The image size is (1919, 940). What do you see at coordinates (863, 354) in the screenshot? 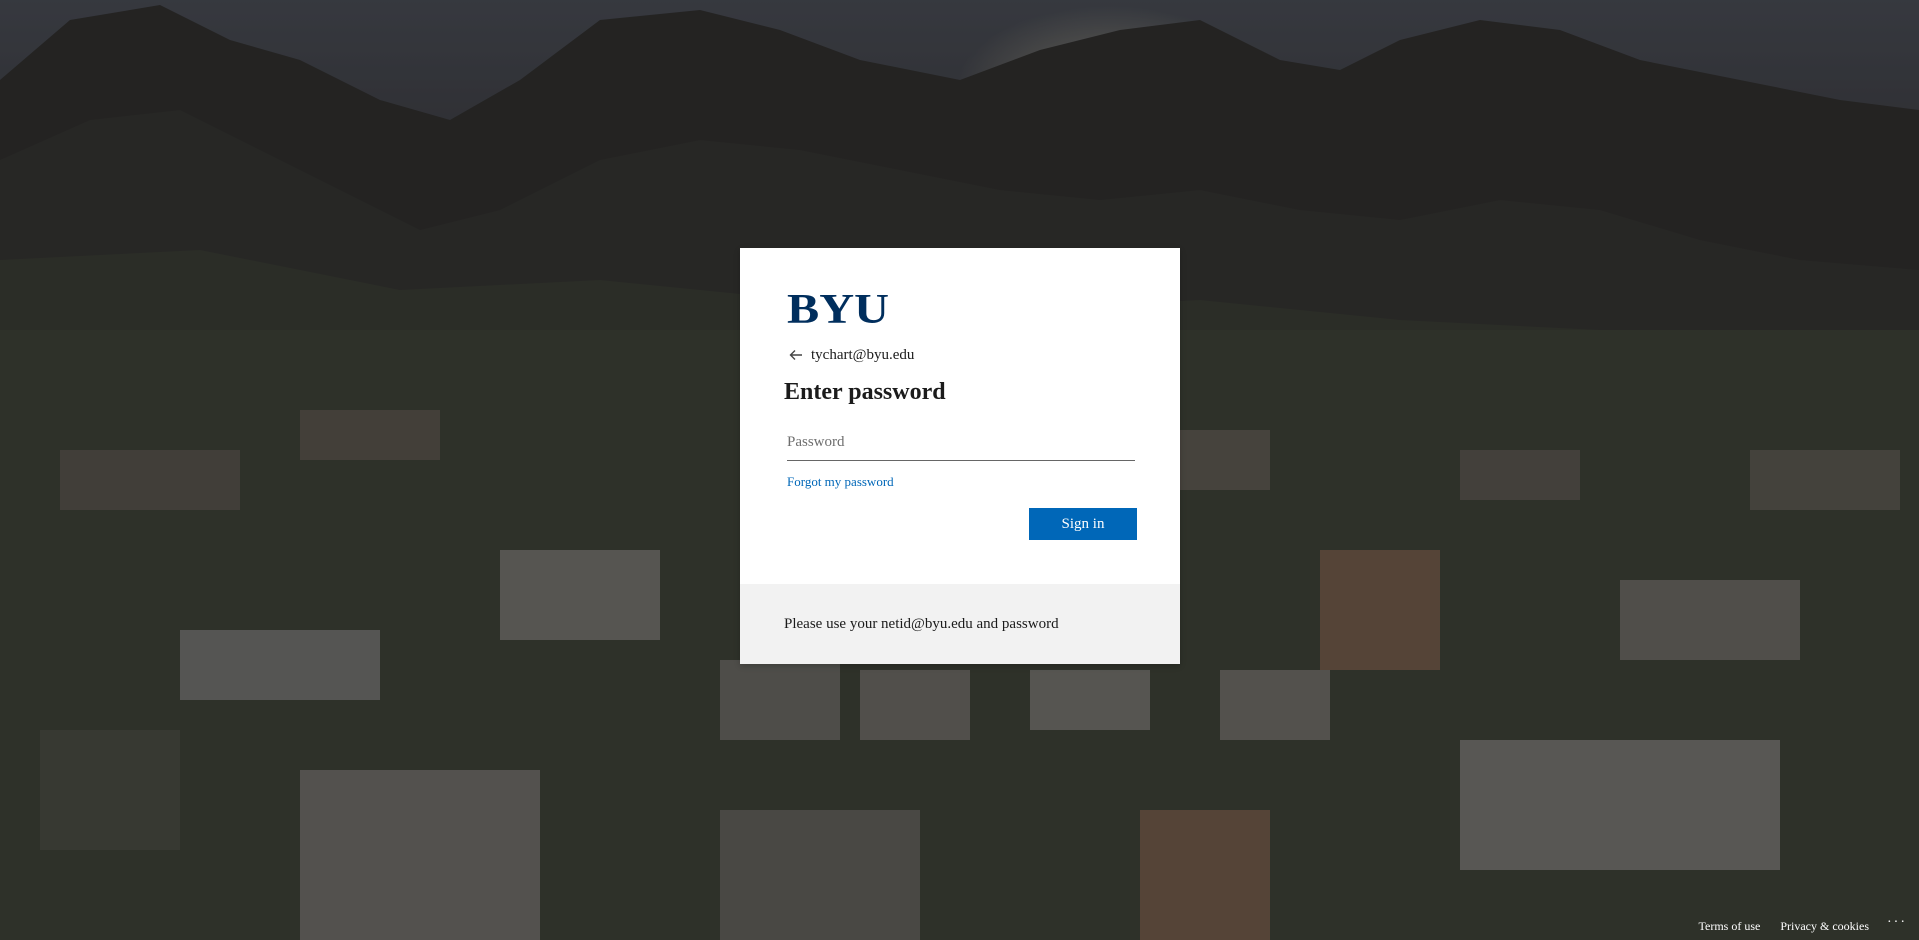
I see `identity-email: tychart@byu.edu` at bounding box center [863, 354].